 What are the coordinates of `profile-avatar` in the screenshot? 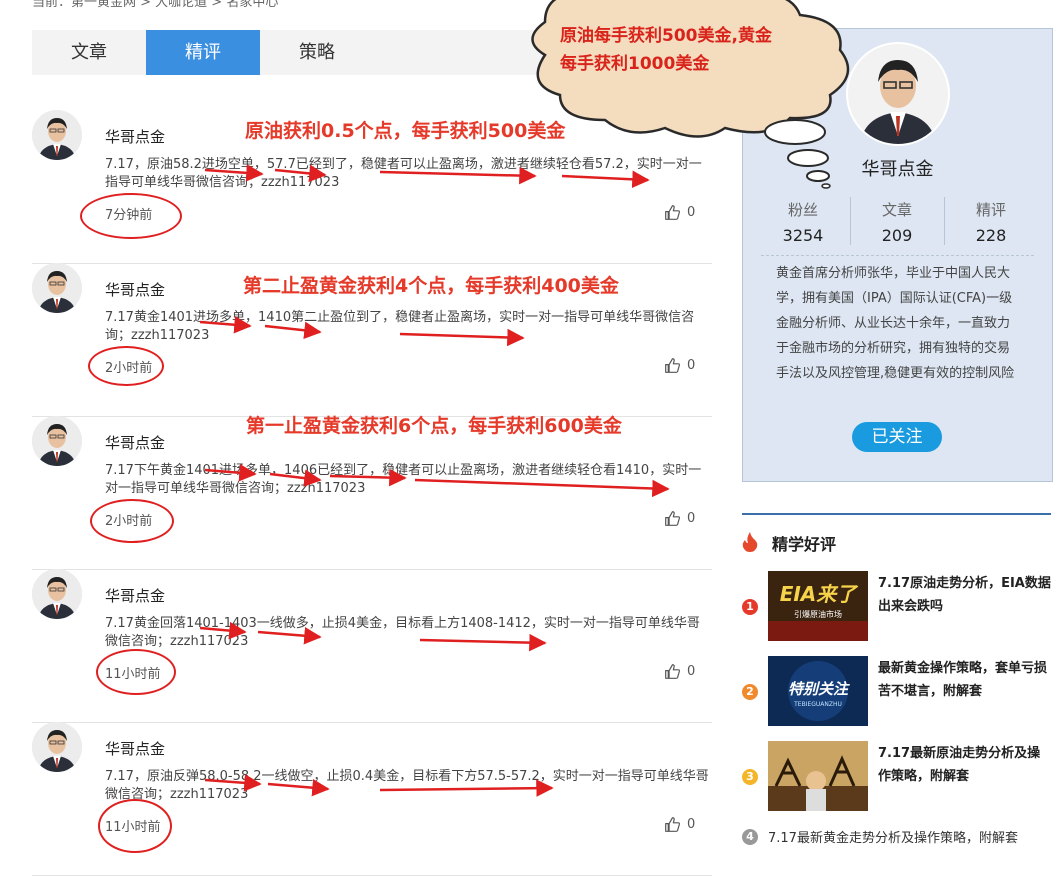 It's located at (898, 94).